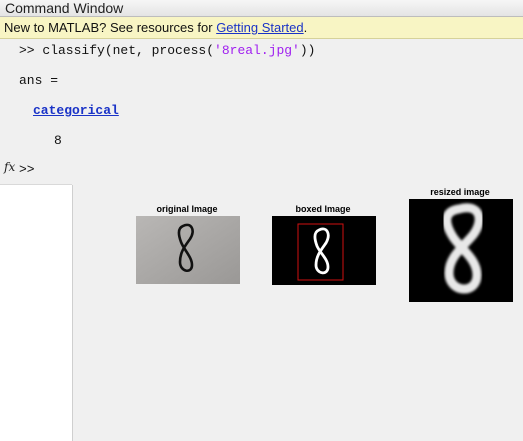 The width and height of the screenshot is (523, 441). I want to click on boxed-digit-drawing, so click(324, 250).